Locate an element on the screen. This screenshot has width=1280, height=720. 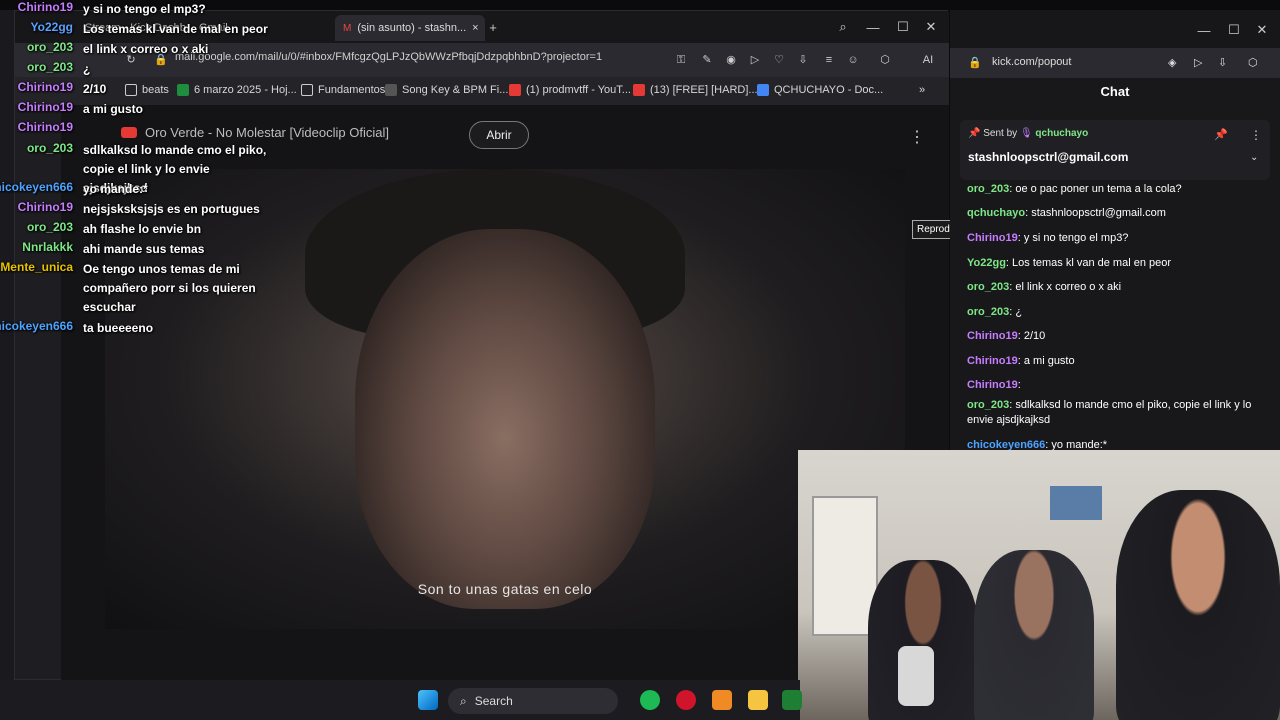
site-icon is located at coordinates (391, 90).